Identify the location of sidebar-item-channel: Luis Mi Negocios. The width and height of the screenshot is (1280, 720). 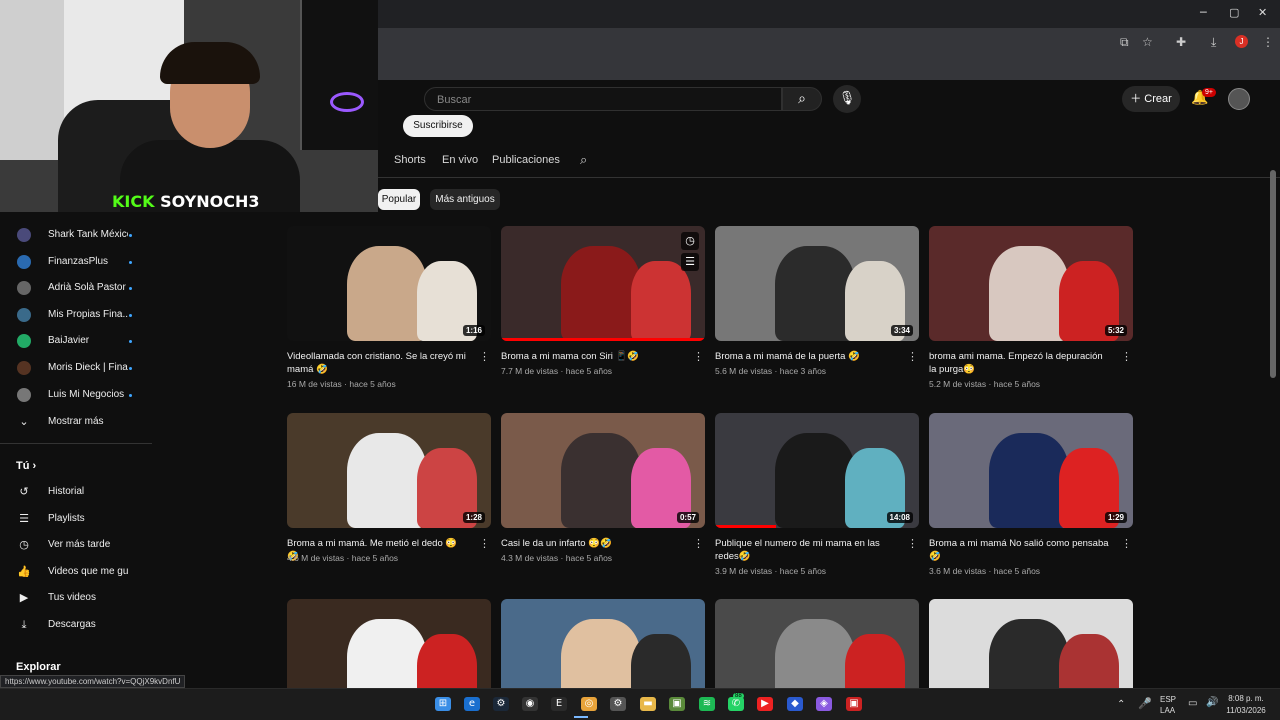
(76, 396).